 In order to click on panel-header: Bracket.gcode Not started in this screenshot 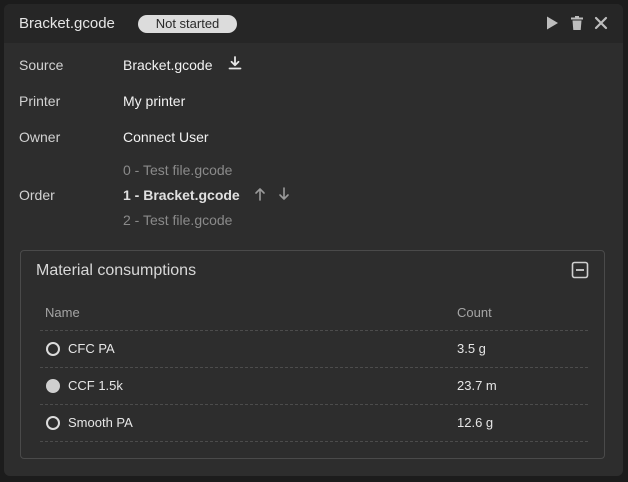, I will do `click(313, 23)`.